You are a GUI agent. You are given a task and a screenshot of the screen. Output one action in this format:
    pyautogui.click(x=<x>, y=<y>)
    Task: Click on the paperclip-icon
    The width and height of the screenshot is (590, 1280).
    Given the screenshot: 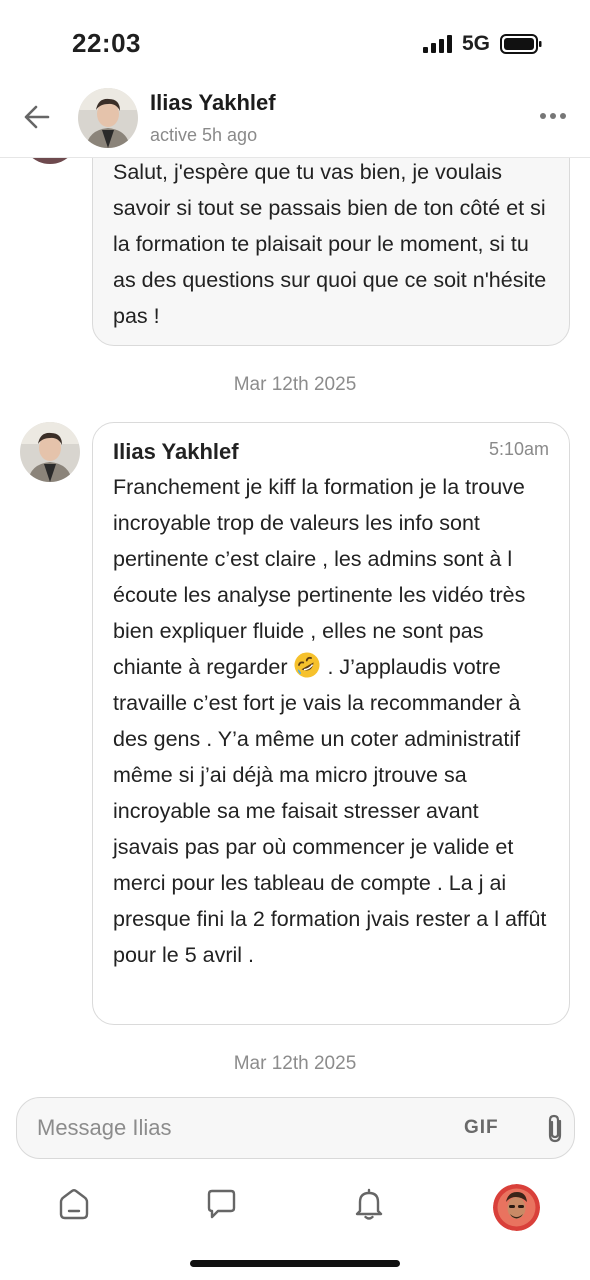 What is the action you would take?
    pyautogui.click(x=556, y=1129)
    